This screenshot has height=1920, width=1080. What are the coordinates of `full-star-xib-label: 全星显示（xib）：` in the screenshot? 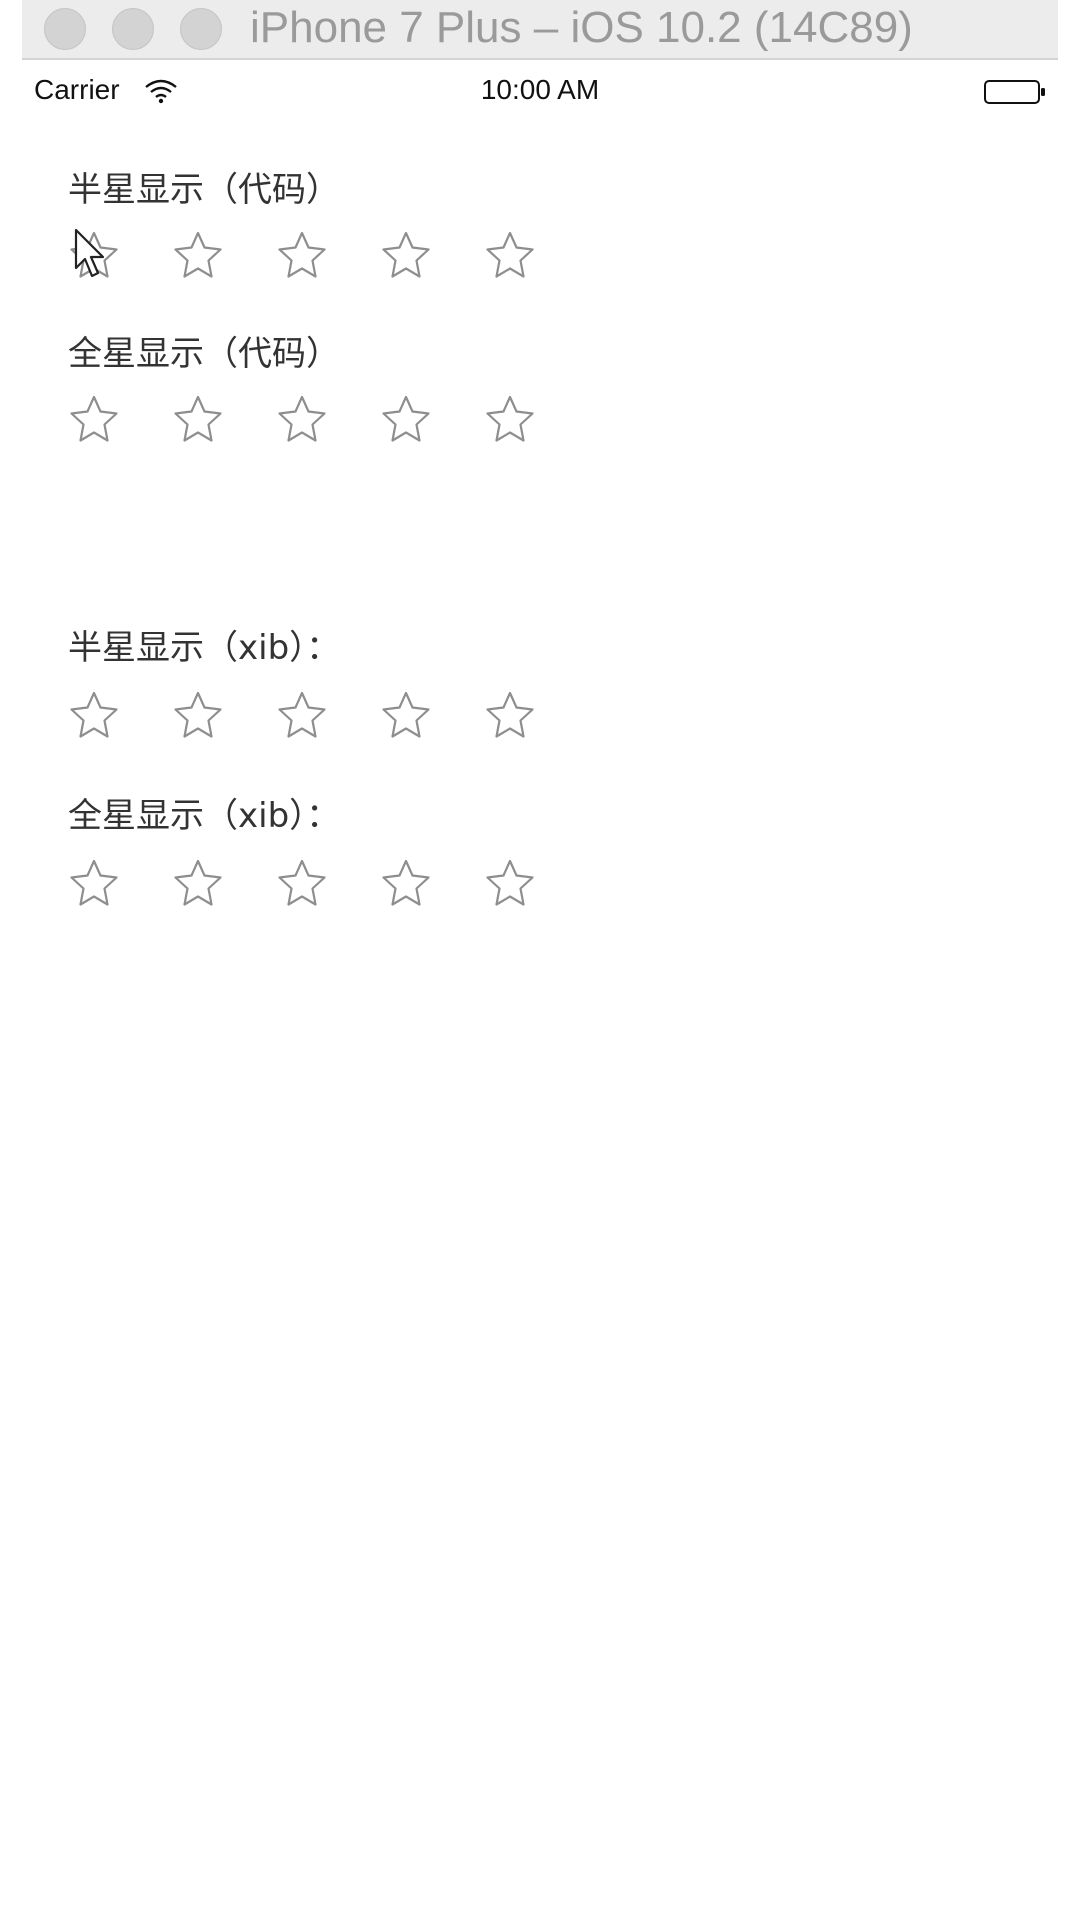 It's located at (204, 816).